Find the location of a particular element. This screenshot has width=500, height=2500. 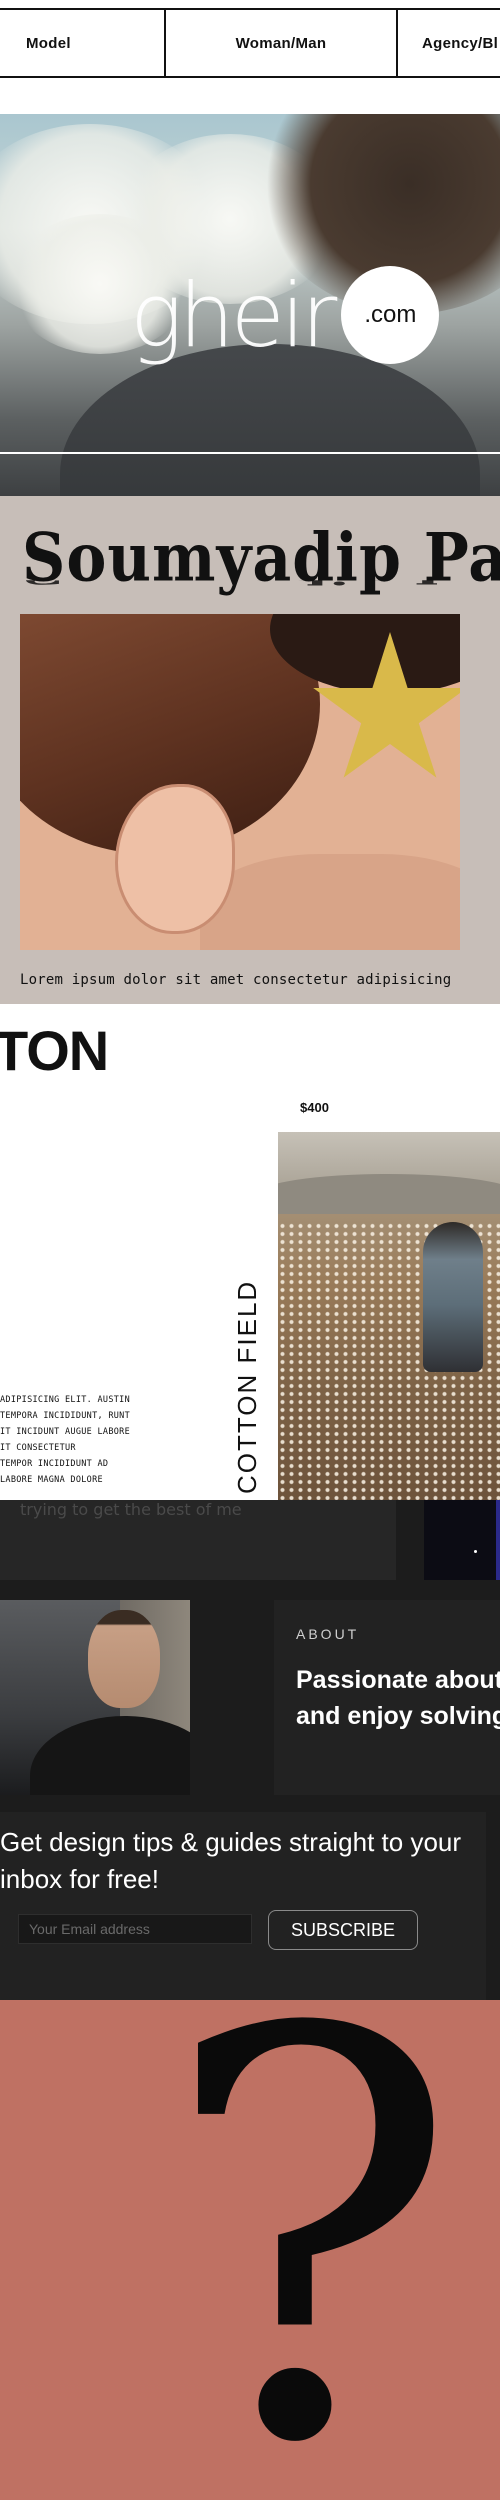

top-nav: Model Woman/Man Agency/Bl is located at coordinates (250, 43).